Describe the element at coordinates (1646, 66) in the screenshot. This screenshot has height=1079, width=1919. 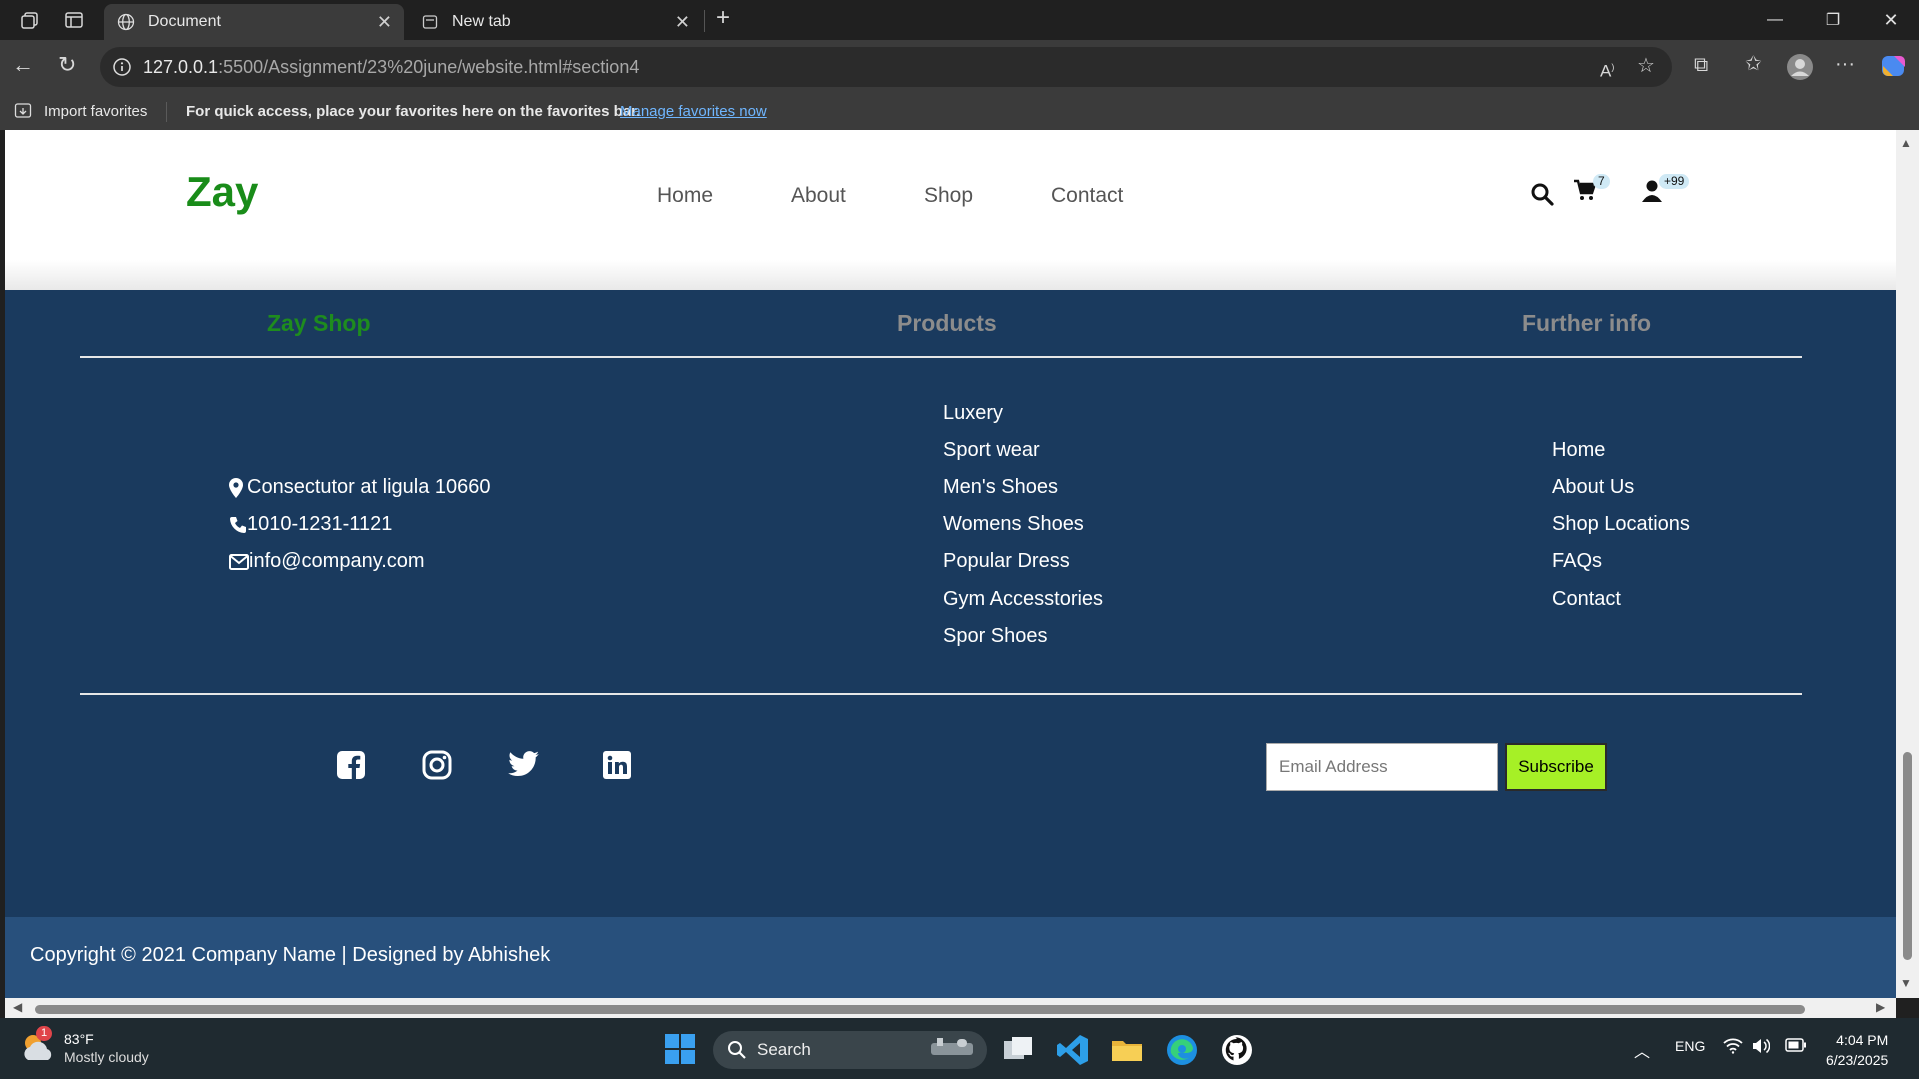
I see `star-favorite-icon: ☆` at that location.